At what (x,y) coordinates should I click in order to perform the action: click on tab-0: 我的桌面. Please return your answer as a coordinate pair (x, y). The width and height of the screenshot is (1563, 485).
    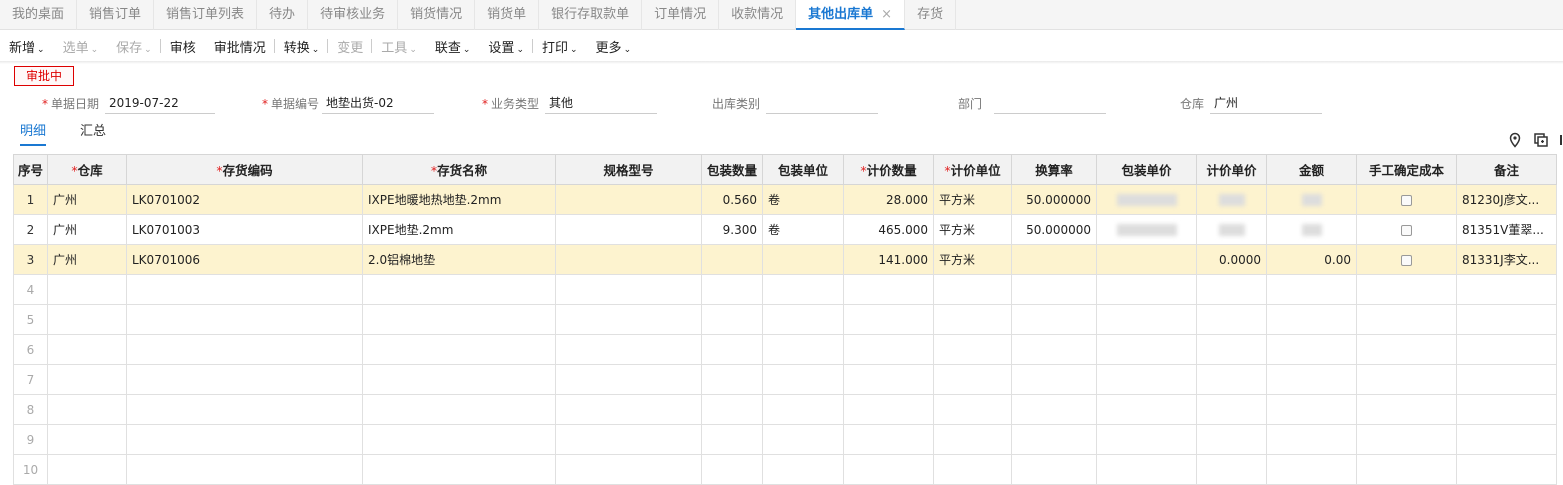
    Looking at the image, I should click on (39, 15).